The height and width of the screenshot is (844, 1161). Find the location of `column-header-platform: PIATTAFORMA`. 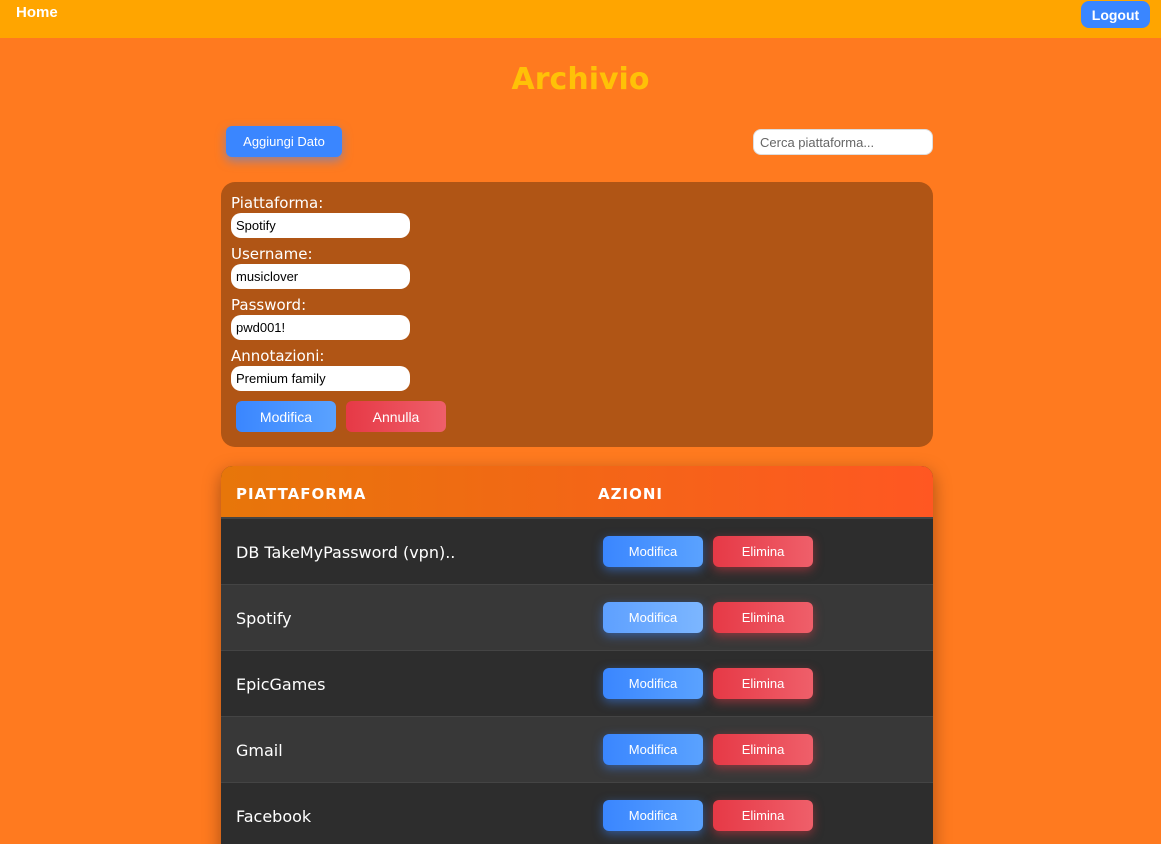

column-header-platform: PIATTAFORMA is located at coordinates (301, 494).